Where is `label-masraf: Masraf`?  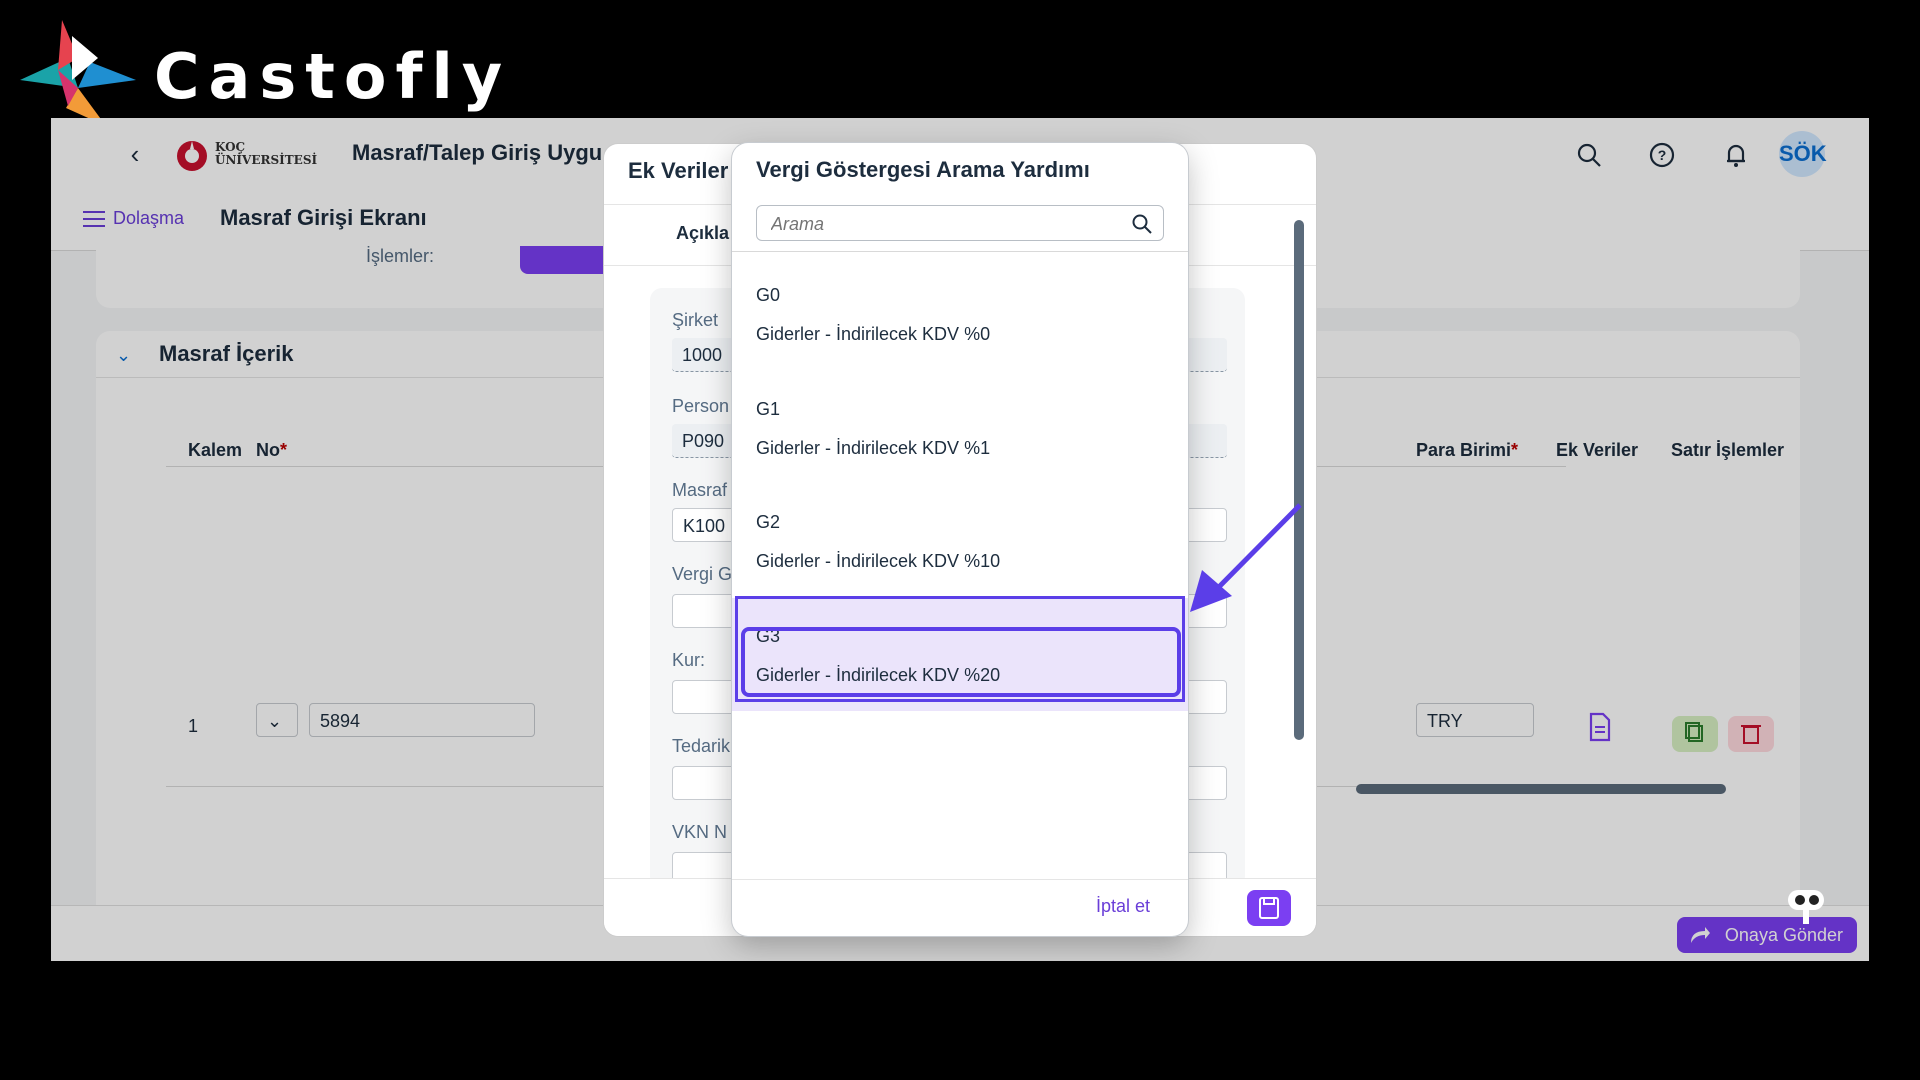 label-masraf: Masraf is located at coordinates (700, 490).